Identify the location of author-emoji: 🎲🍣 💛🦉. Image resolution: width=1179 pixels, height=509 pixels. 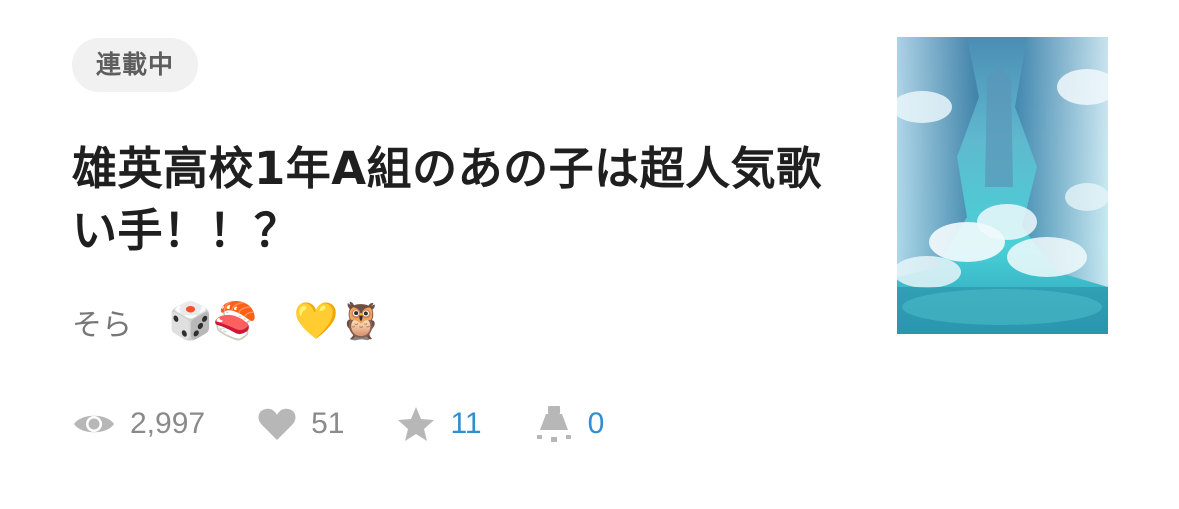
(276, 321).